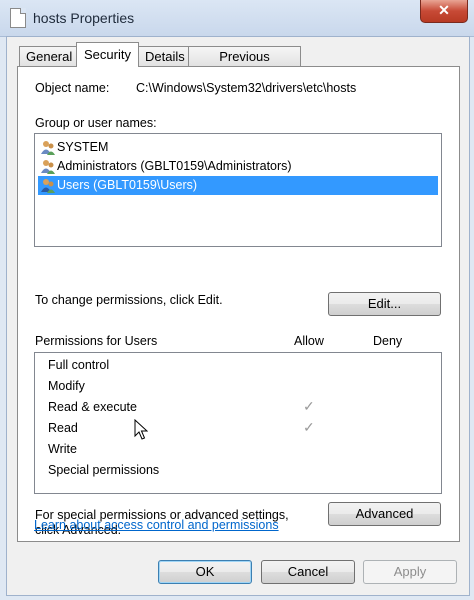 This screenshot has height=600, width=474. What do you see at coordinates (244, 65) in the screenshot?
I see `tab-previous-versions: Previous Versions` at bounding box center [244, 65].